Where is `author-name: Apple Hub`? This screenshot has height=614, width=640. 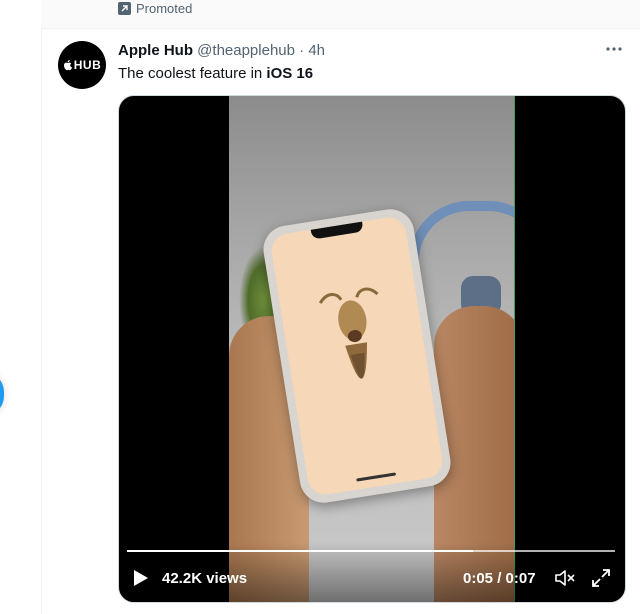
author-name: Apple Hub is located at coordinates (155, 50).